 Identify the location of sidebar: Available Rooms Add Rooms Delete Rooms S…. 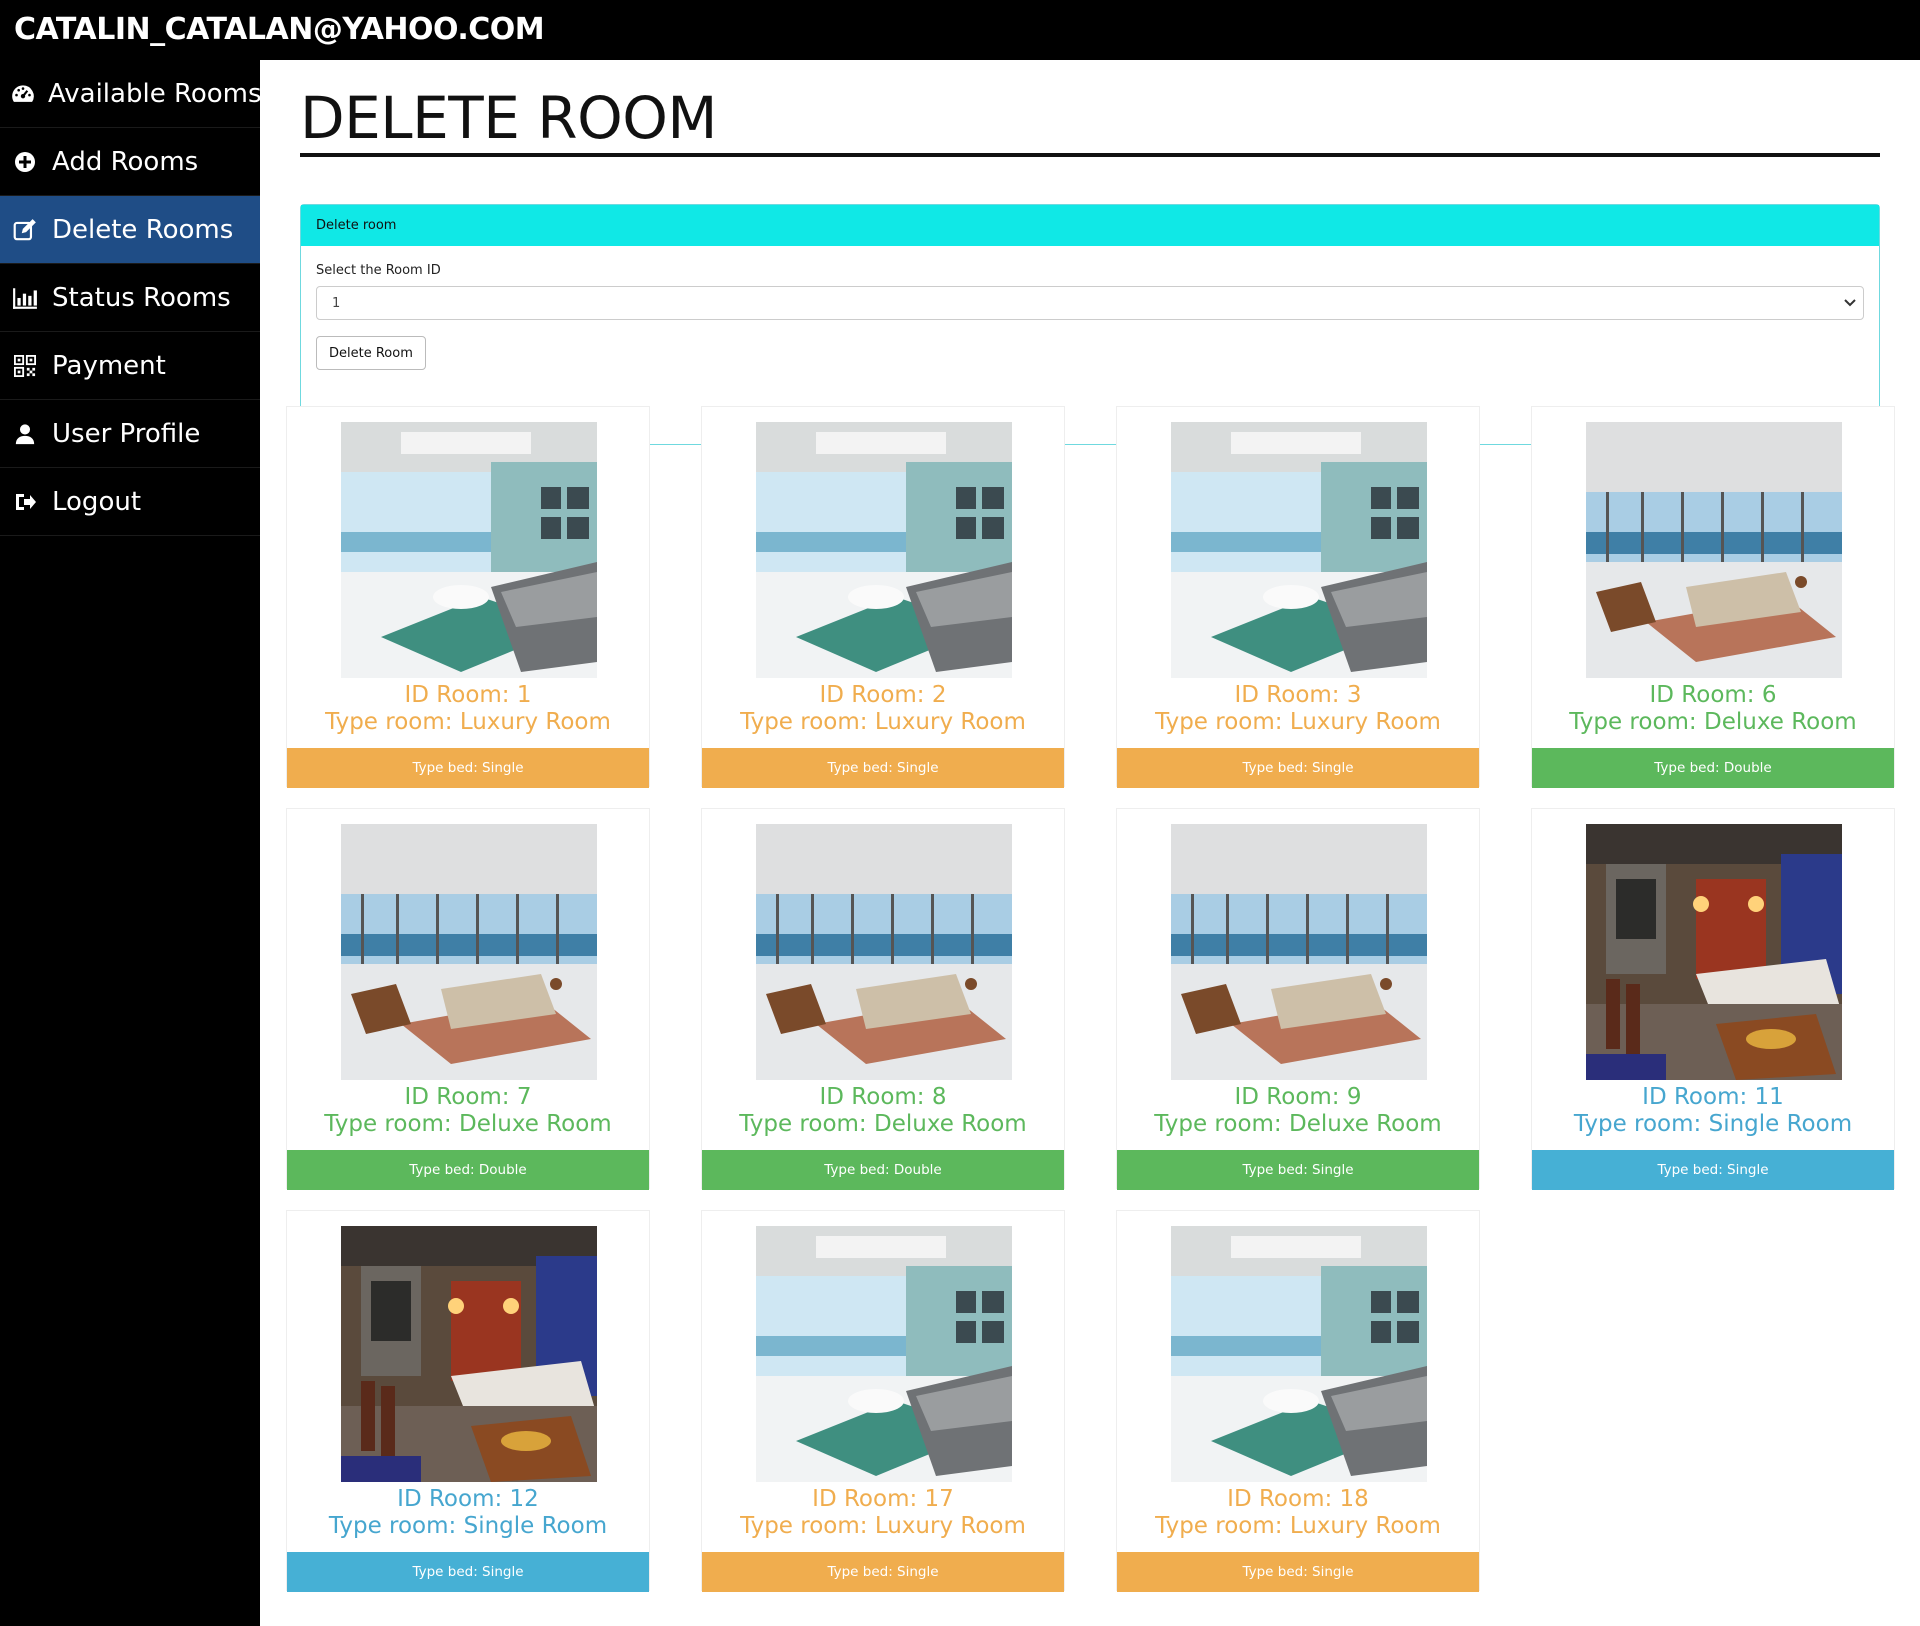
(131, 843).